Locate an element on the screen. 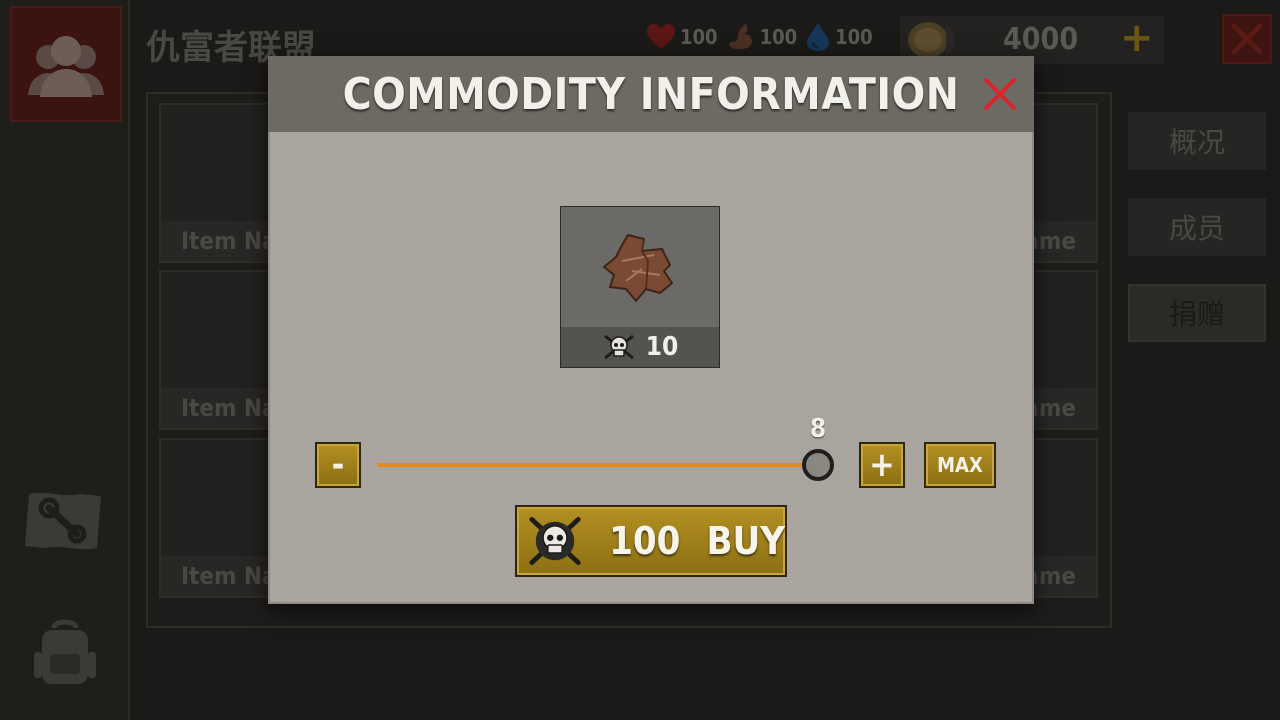 This screenshot has height=720, width=1280. item-card: 10 is located at coordinates (640, 287).